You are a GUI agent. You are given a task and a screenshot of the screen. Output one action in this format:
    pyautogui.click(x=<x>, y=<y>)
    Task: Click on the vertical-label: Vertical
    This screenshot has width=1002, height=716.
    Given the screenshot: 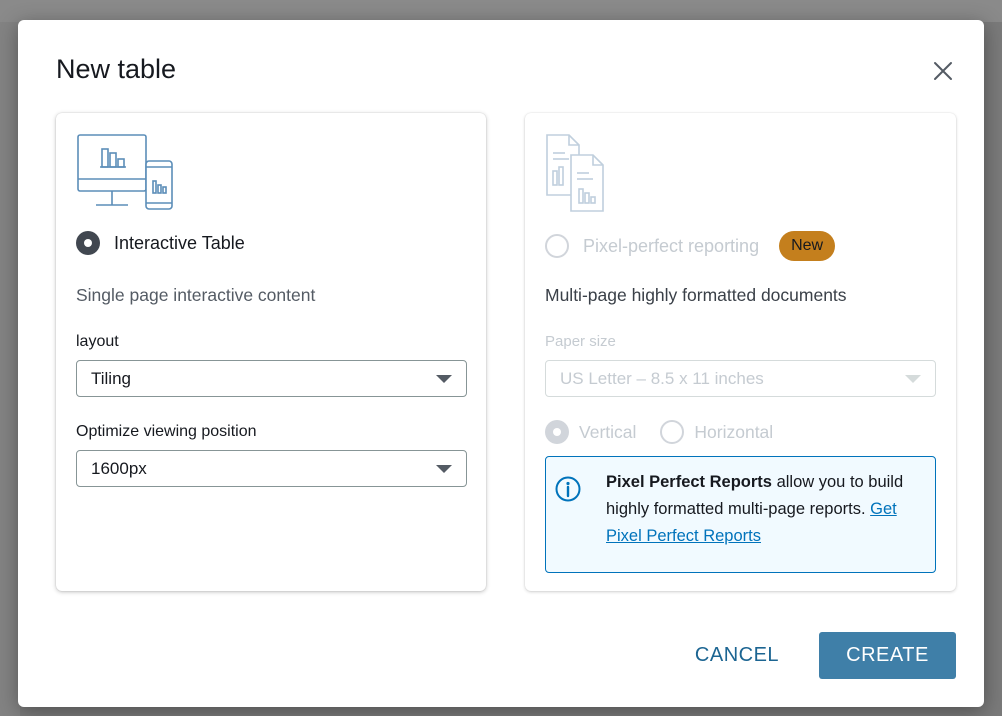 What is the action you would take?
    pyautogui.click(x=608, y=431)
    